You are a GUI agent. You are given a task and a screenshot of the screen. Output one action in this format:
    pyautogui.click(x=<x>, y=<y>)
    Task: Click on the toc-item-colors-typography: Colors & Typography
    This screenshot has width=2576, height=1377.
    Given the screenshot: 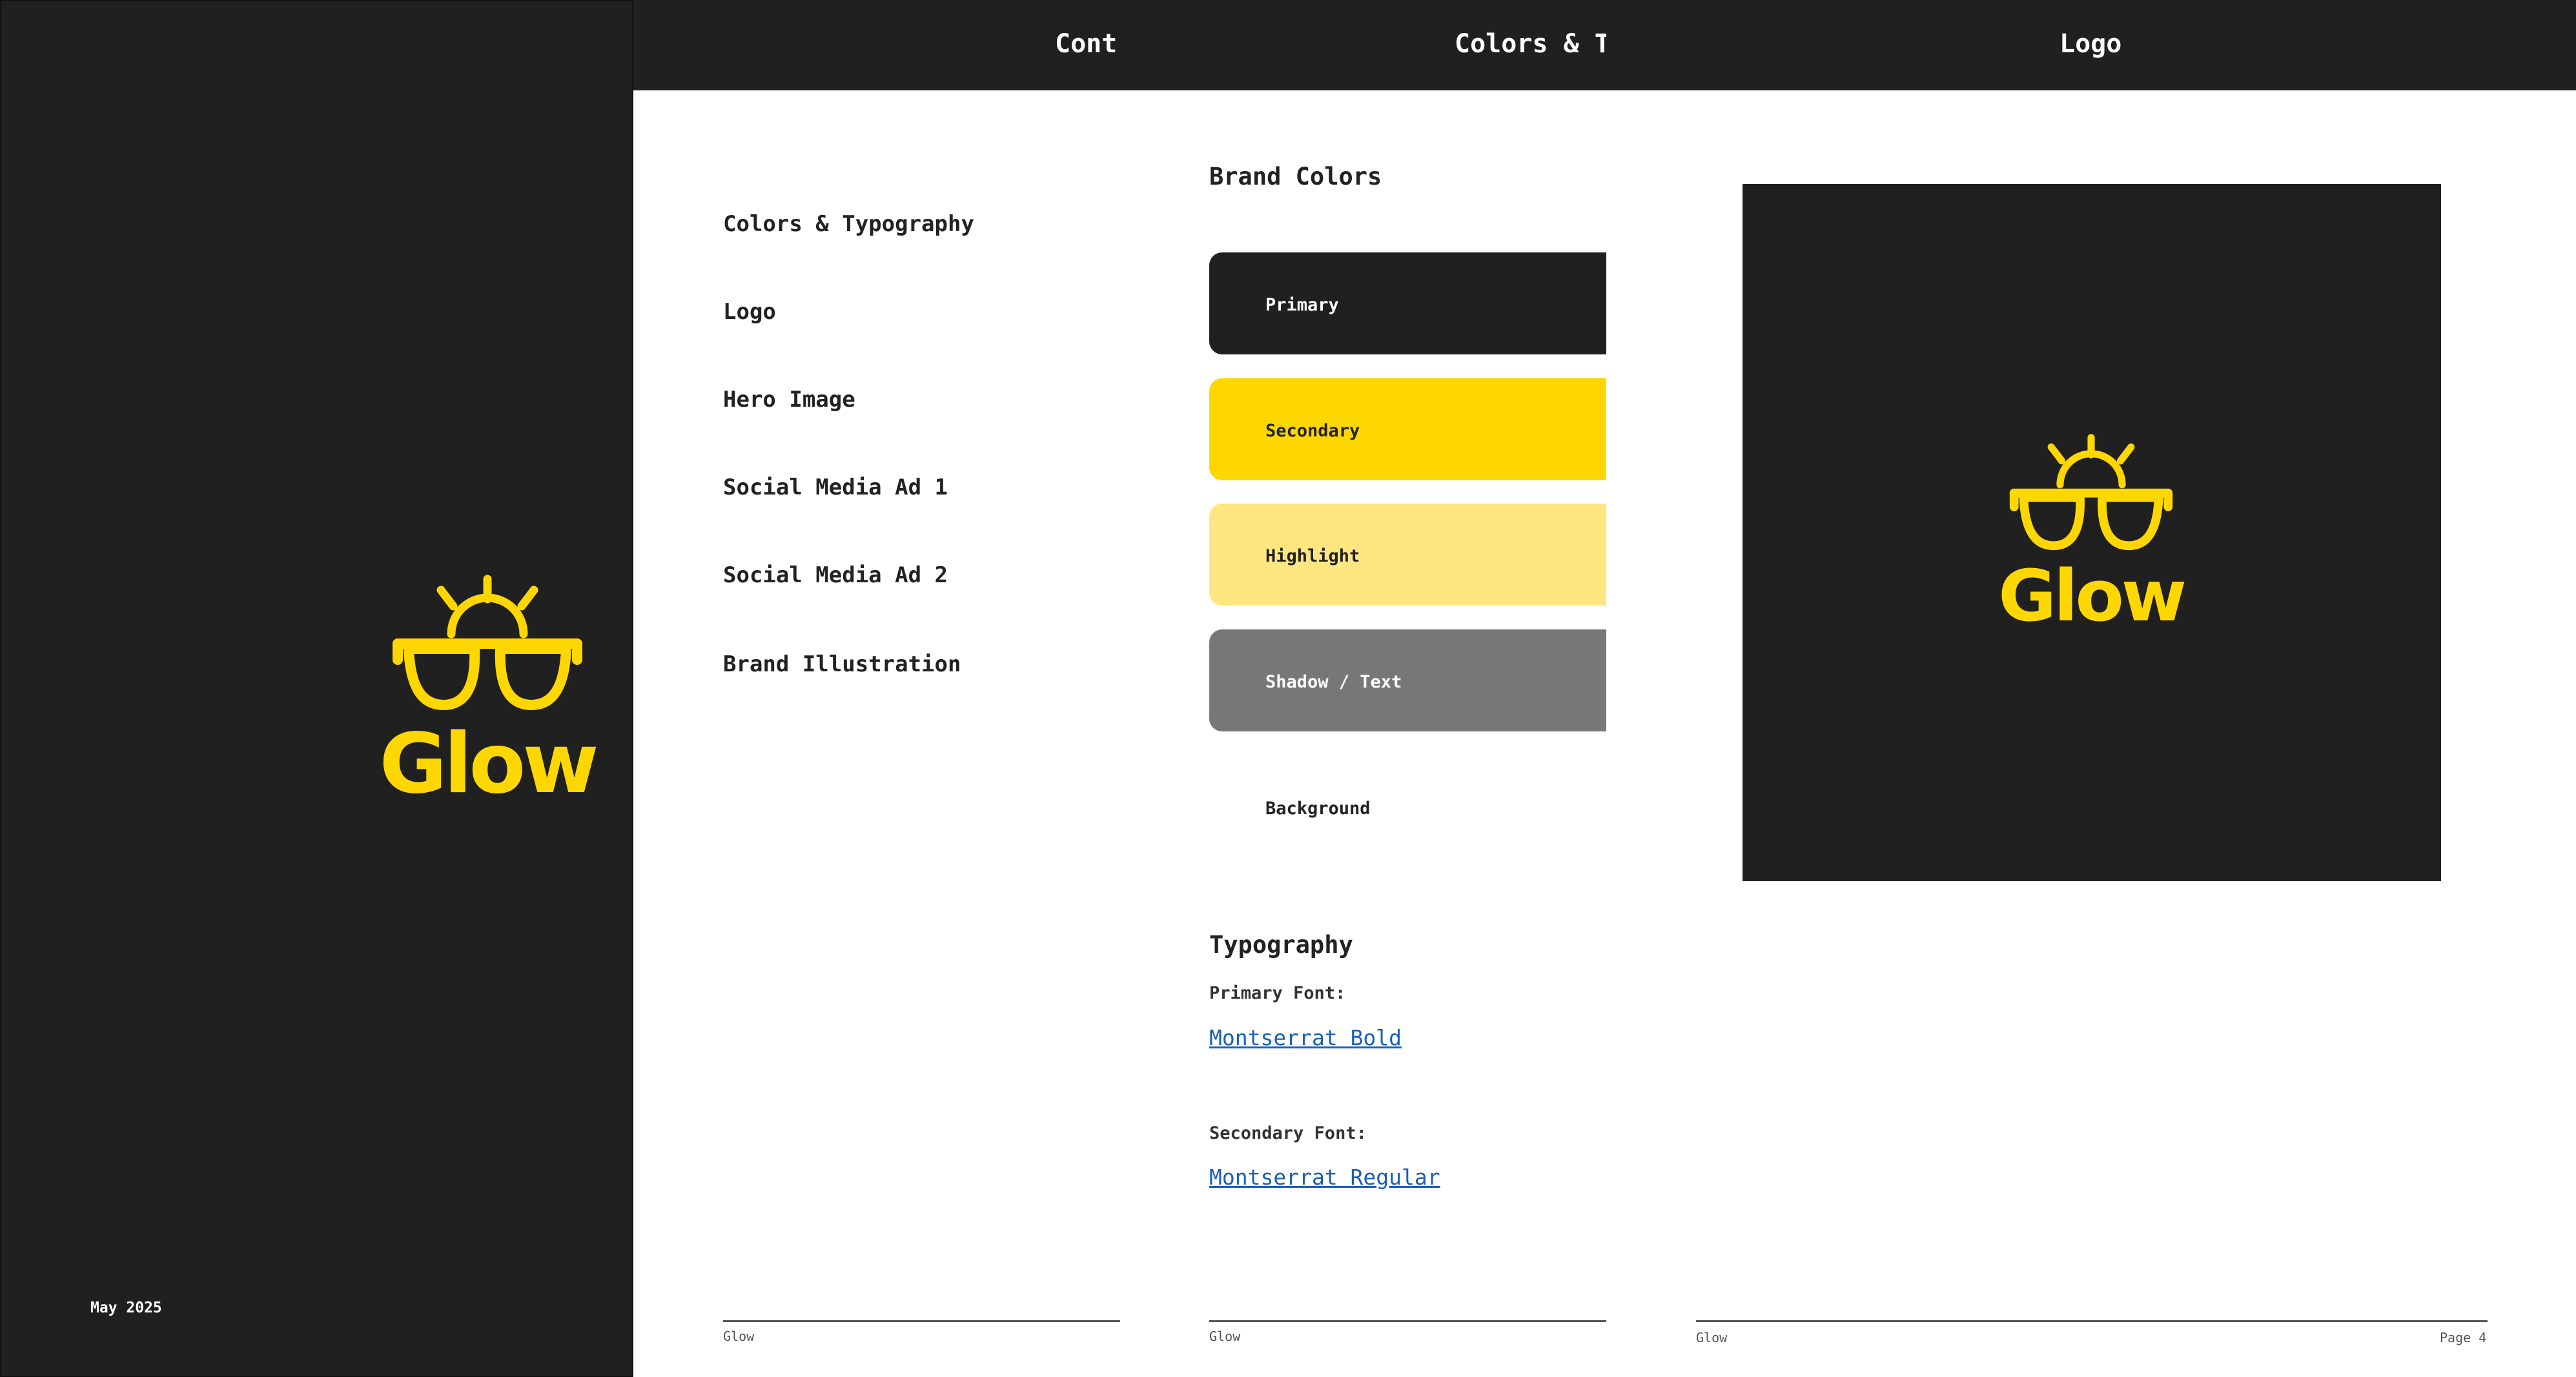 What is the action you would take?
    pyautogui.click(x=849, y=224)
    